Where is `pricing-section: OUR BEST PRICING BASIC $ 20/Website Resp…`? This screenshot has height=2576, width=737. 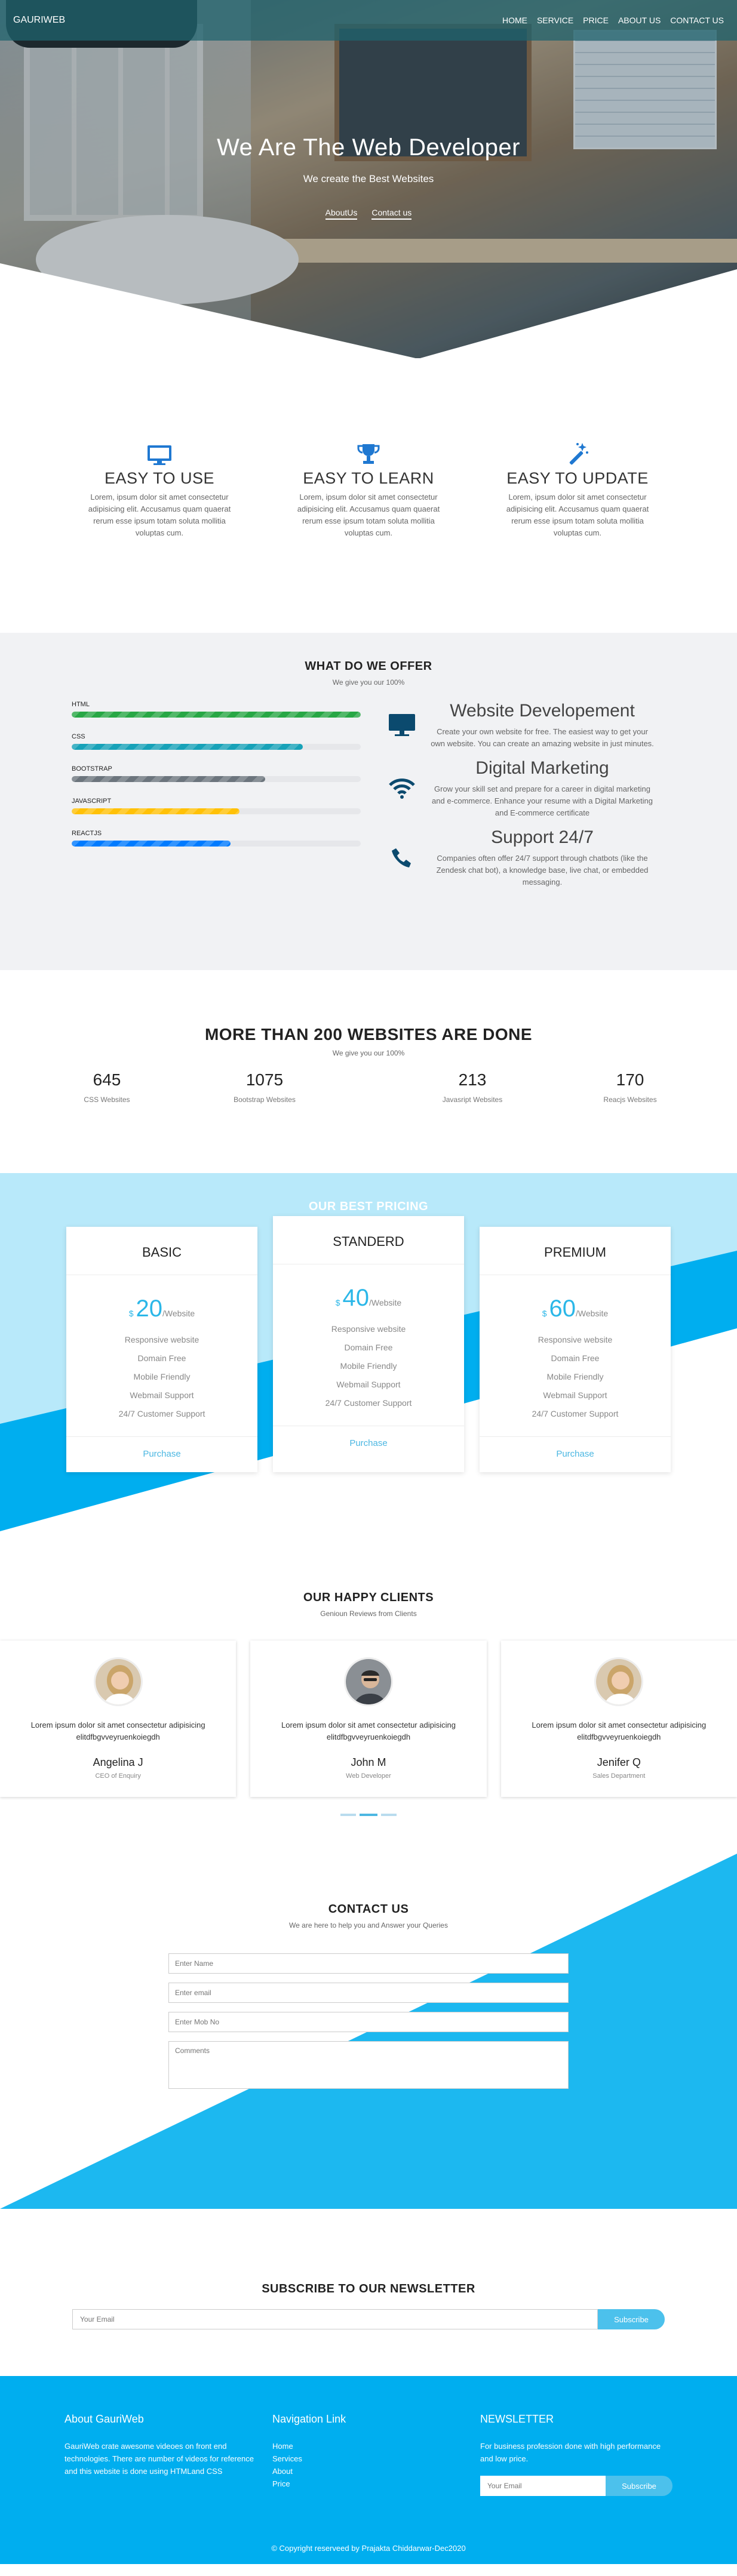
pricing-section: OUR BEST PRICING BASIC $ 20/Website Resp… is located at coordinates (368, 1364).